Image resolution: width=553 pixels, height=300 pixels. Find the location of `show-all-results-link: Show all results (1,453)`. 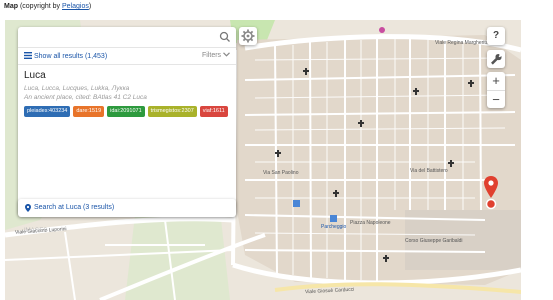

show-all-results-link: Show all results (1,453) is located at coordinates (65, 56).